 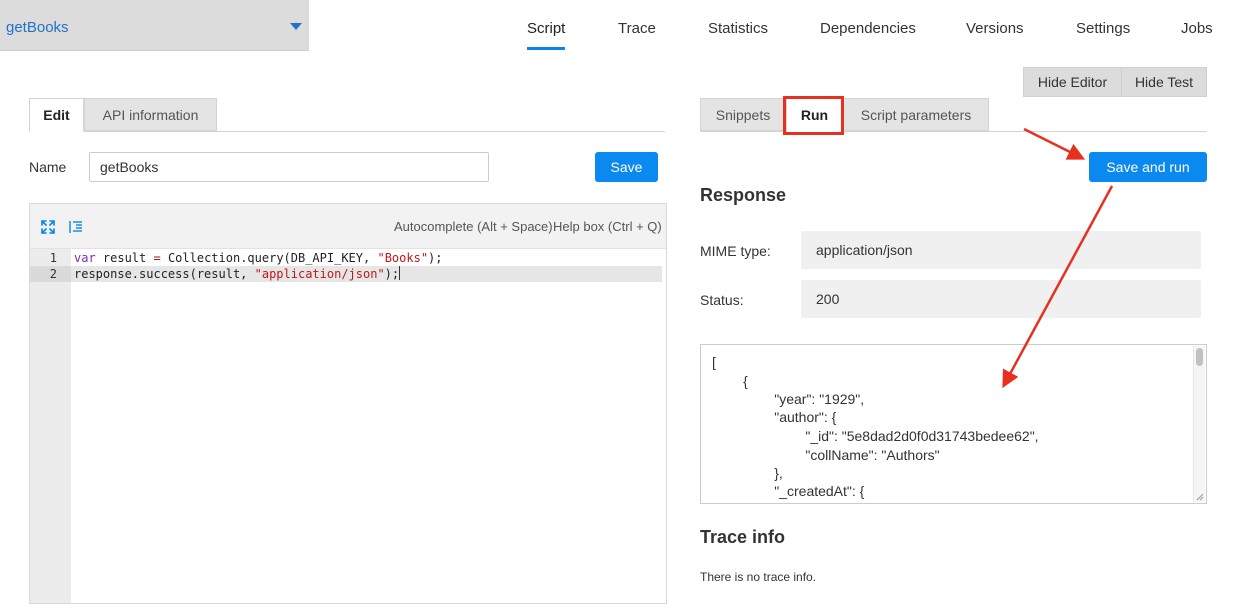 I want to click on helpbox-hint: Help box (Ctrl + Q), so click(x=607, y=226).